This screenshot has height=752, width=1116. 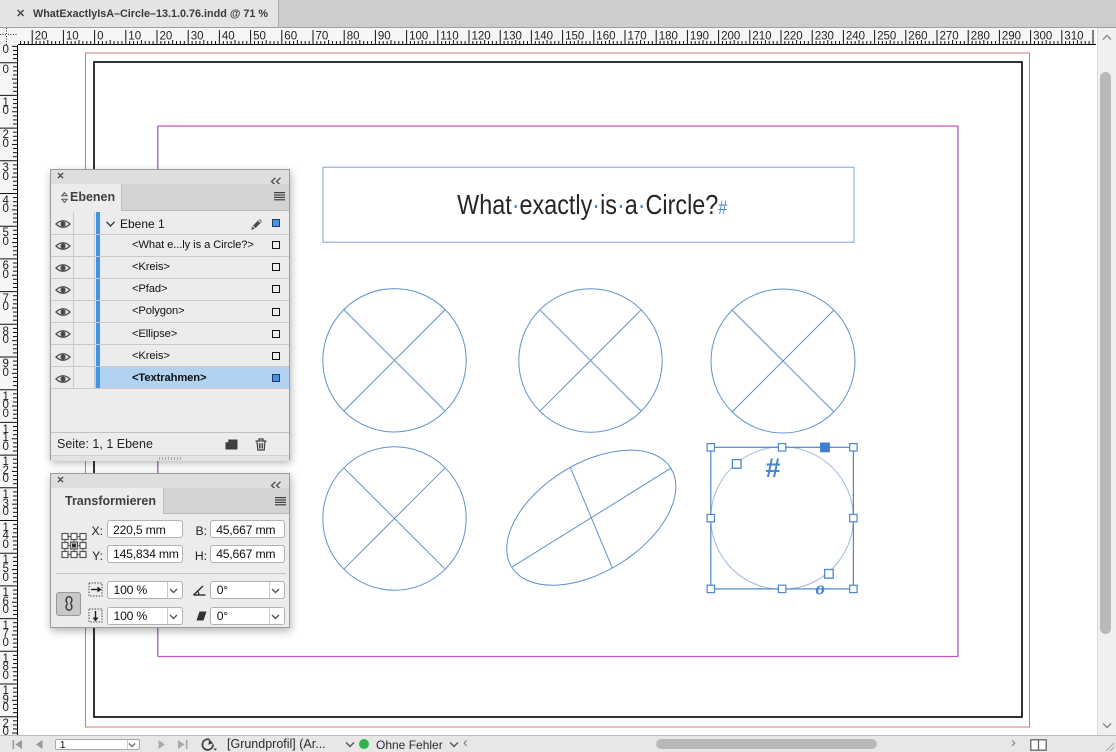 I want to click on svg-text: 30, so click(x=197, y=37).